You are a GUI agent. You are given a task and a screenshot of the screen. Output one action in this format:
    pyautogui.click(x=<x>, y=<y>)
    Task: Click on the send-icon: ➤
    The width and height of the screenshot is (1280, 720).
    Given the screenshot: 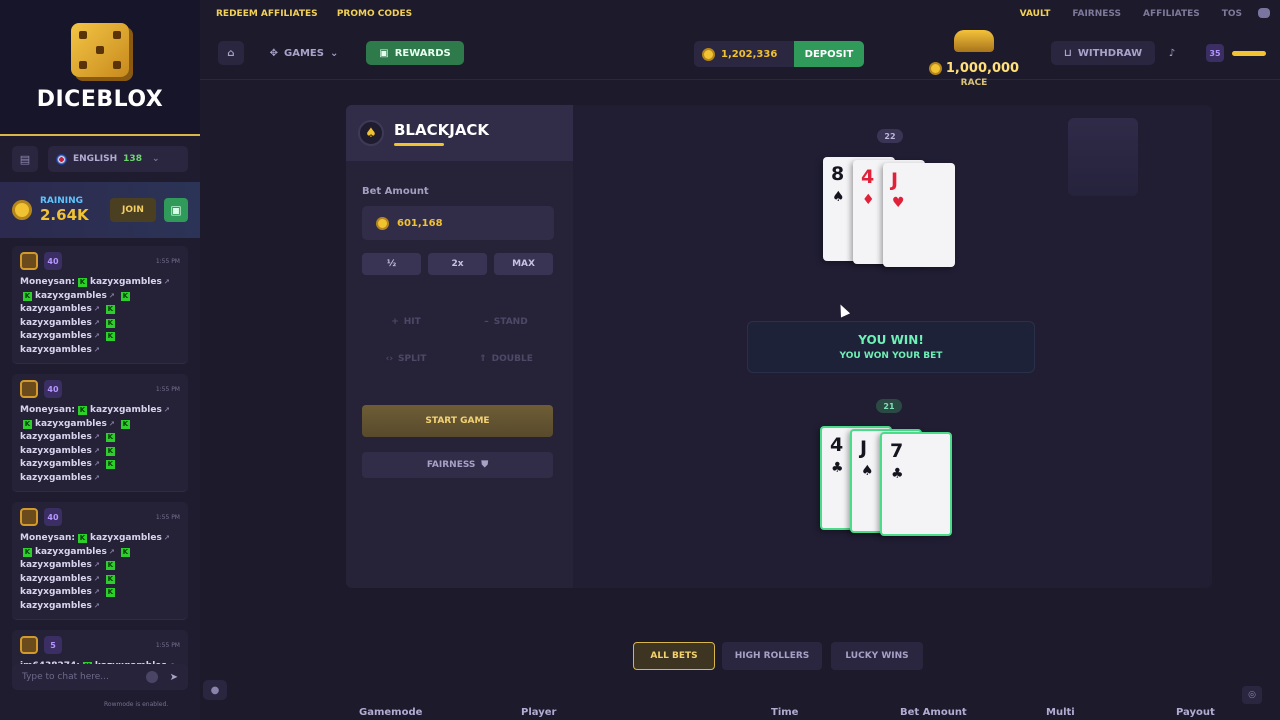 What is the action you would take?
    pyautogui.click(x=174, y=677)
    